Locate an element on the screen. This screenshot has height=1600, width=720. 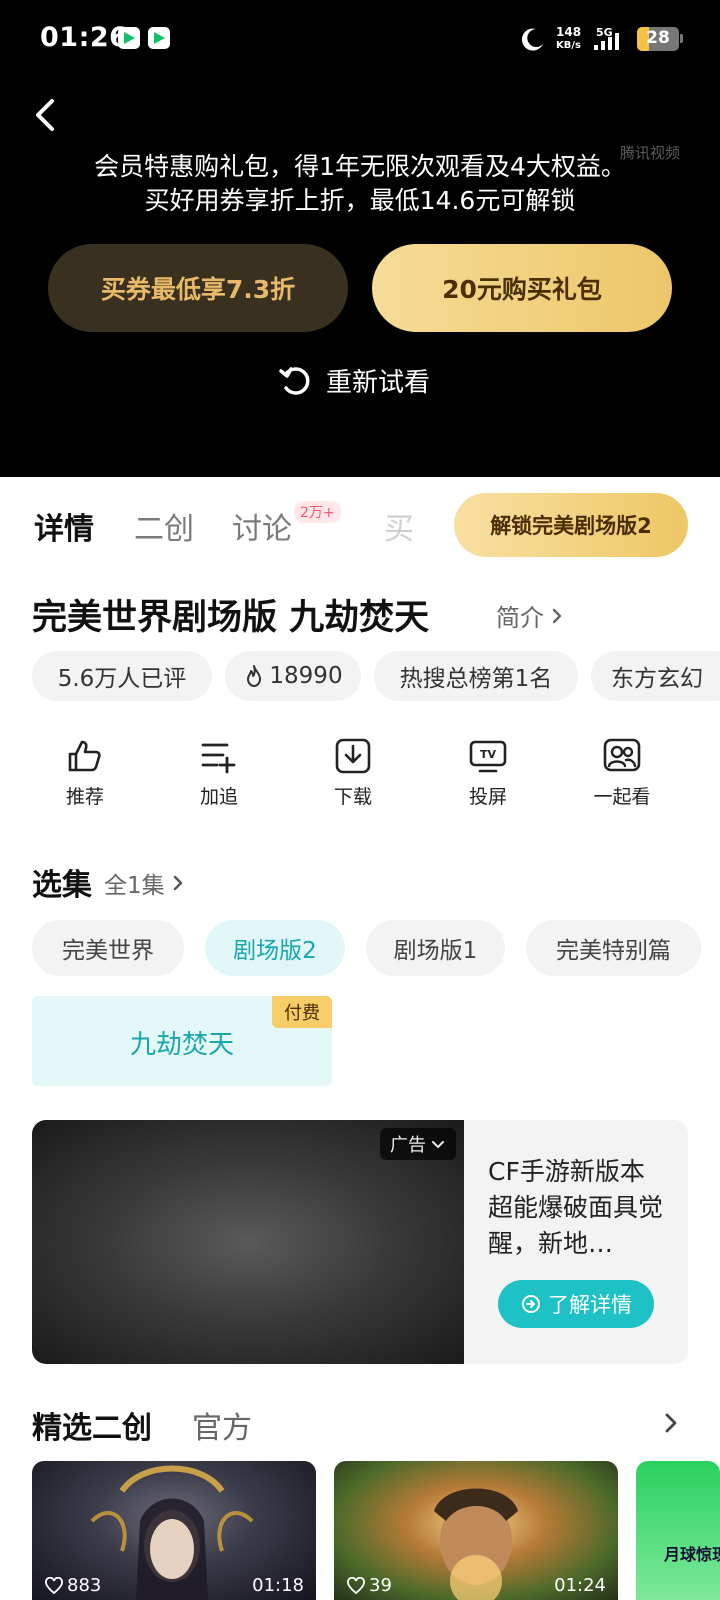
likes-count: 39 is located at coordinates (369, 1585).